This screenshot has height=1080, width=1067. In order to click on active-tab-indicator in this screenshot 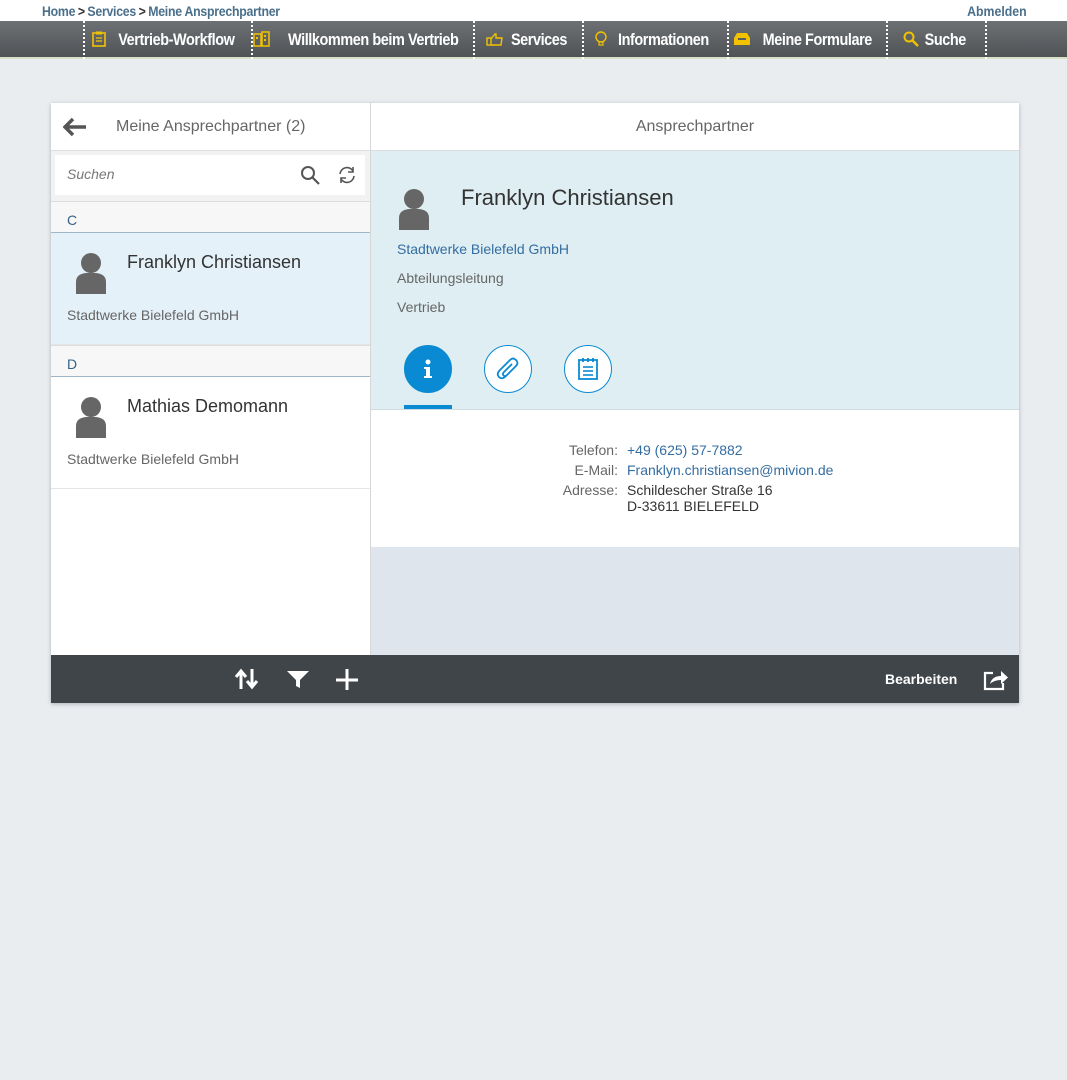, I will do `click(428, 407)`.